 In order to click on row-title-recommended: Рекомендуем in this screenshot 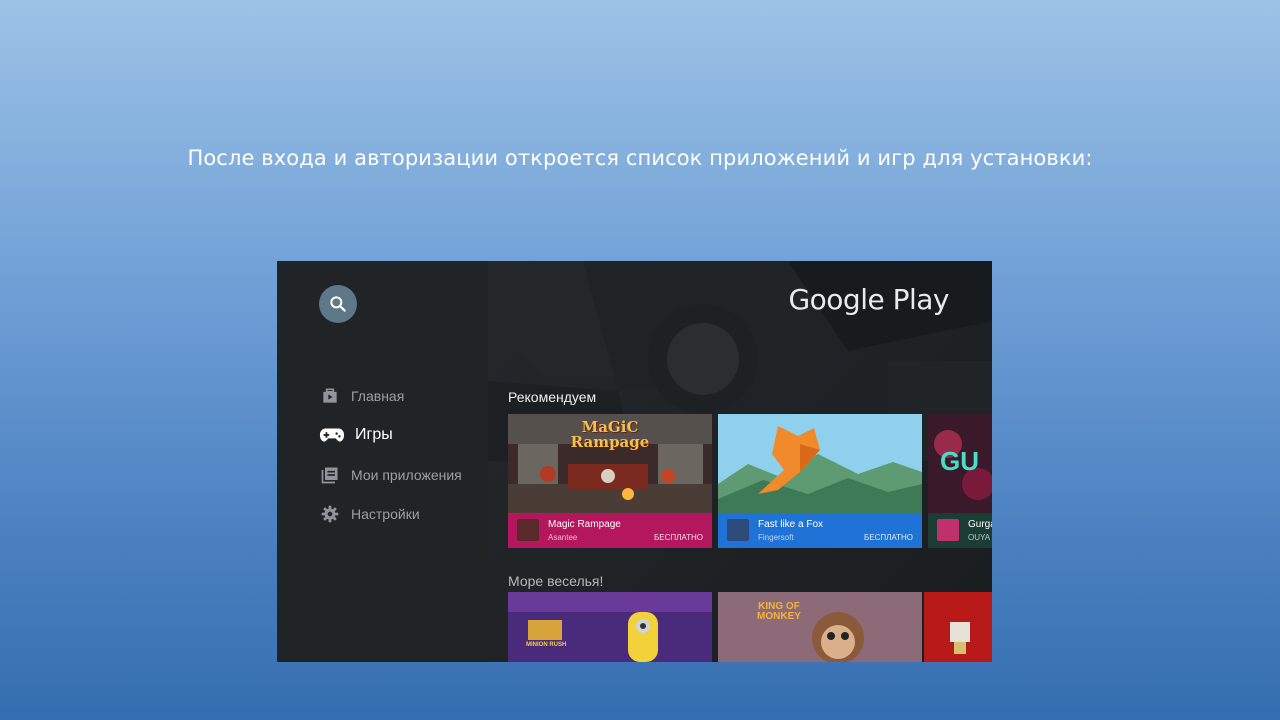, I will do `click(552, 397)`.